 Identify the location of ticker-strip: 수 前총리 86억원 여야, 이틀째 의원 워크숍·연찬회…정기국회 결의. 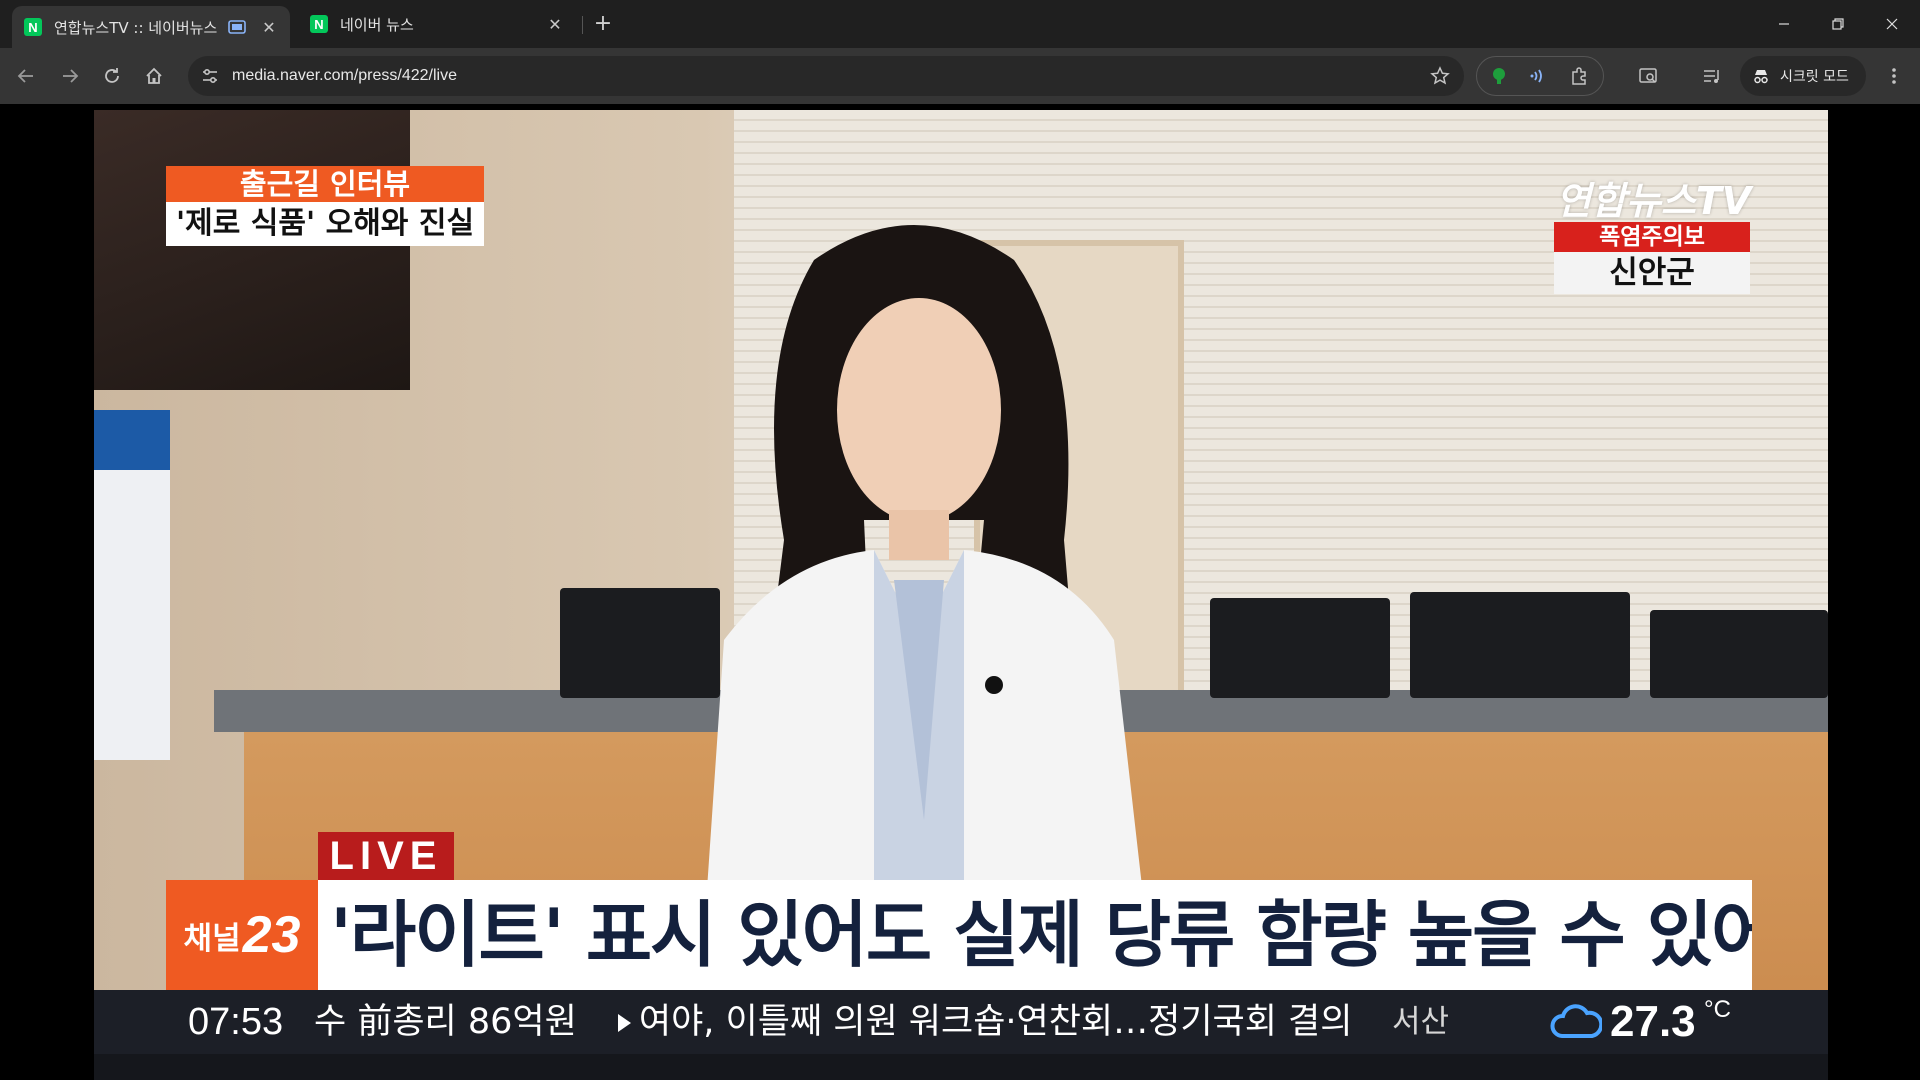
(834, 1022).